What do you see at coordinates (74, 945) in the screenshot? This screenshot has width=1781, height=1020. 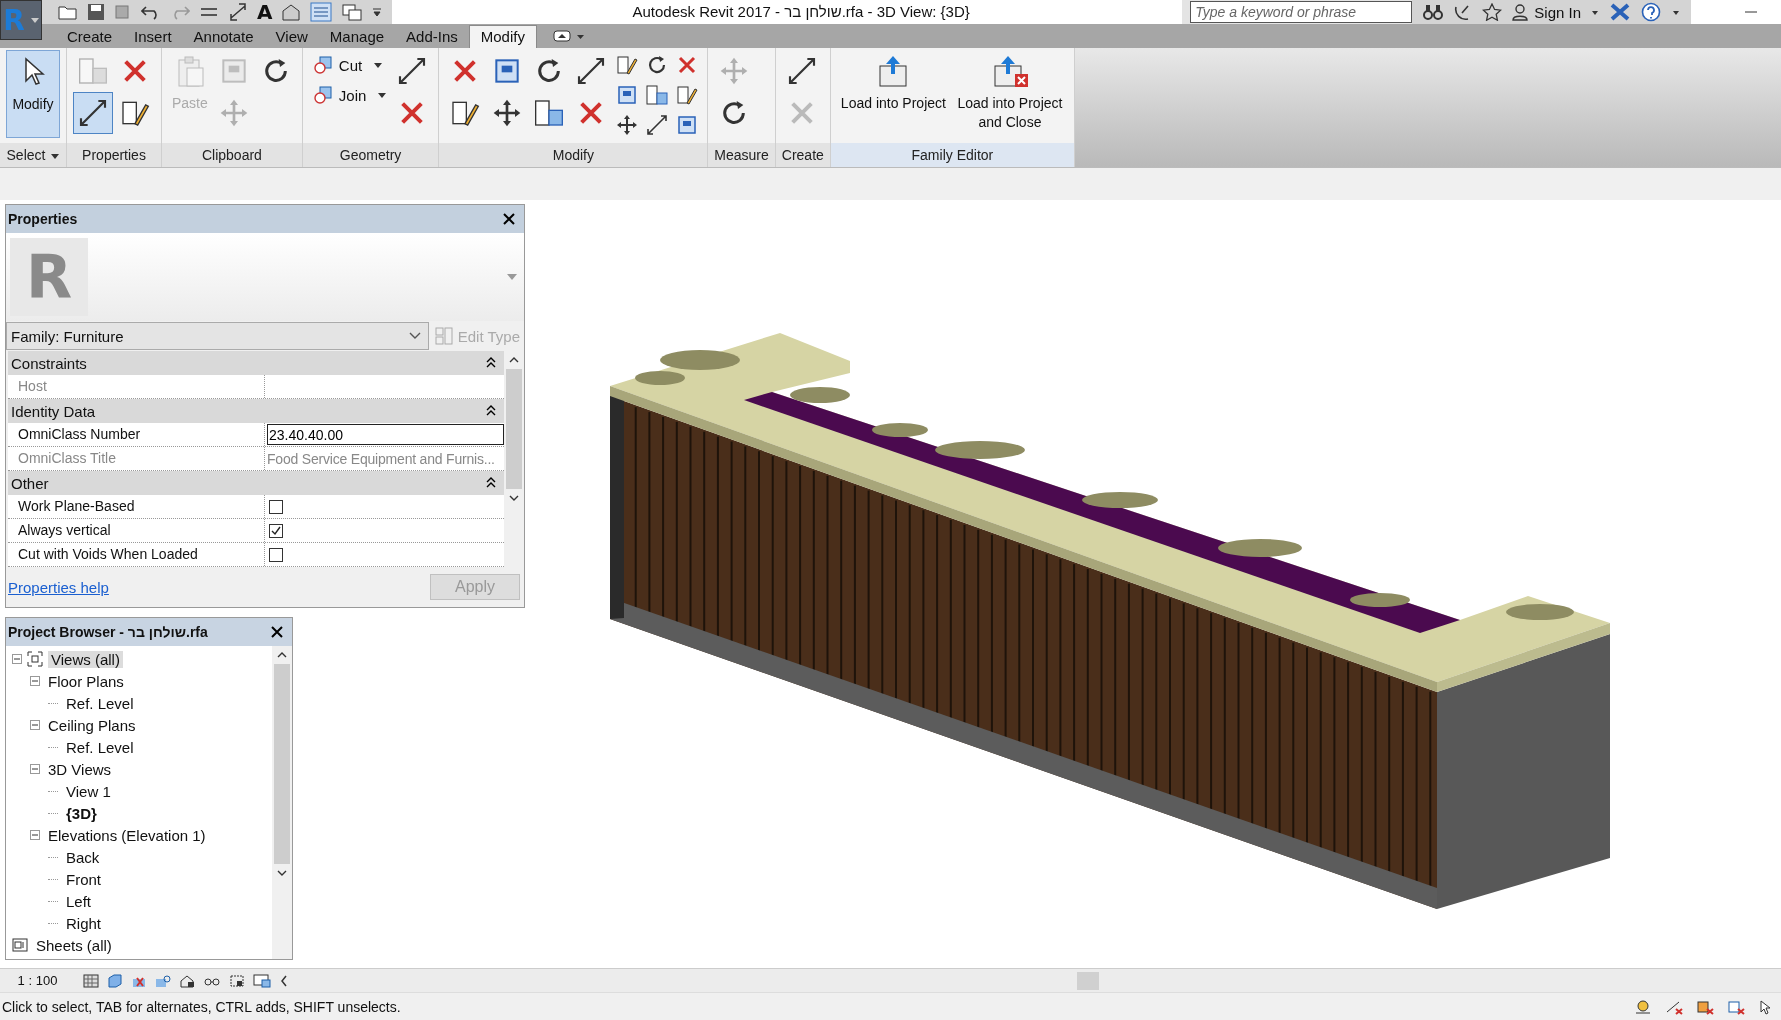 I see `tree-item: Sheets (all)` at bounding box center [74, 945].